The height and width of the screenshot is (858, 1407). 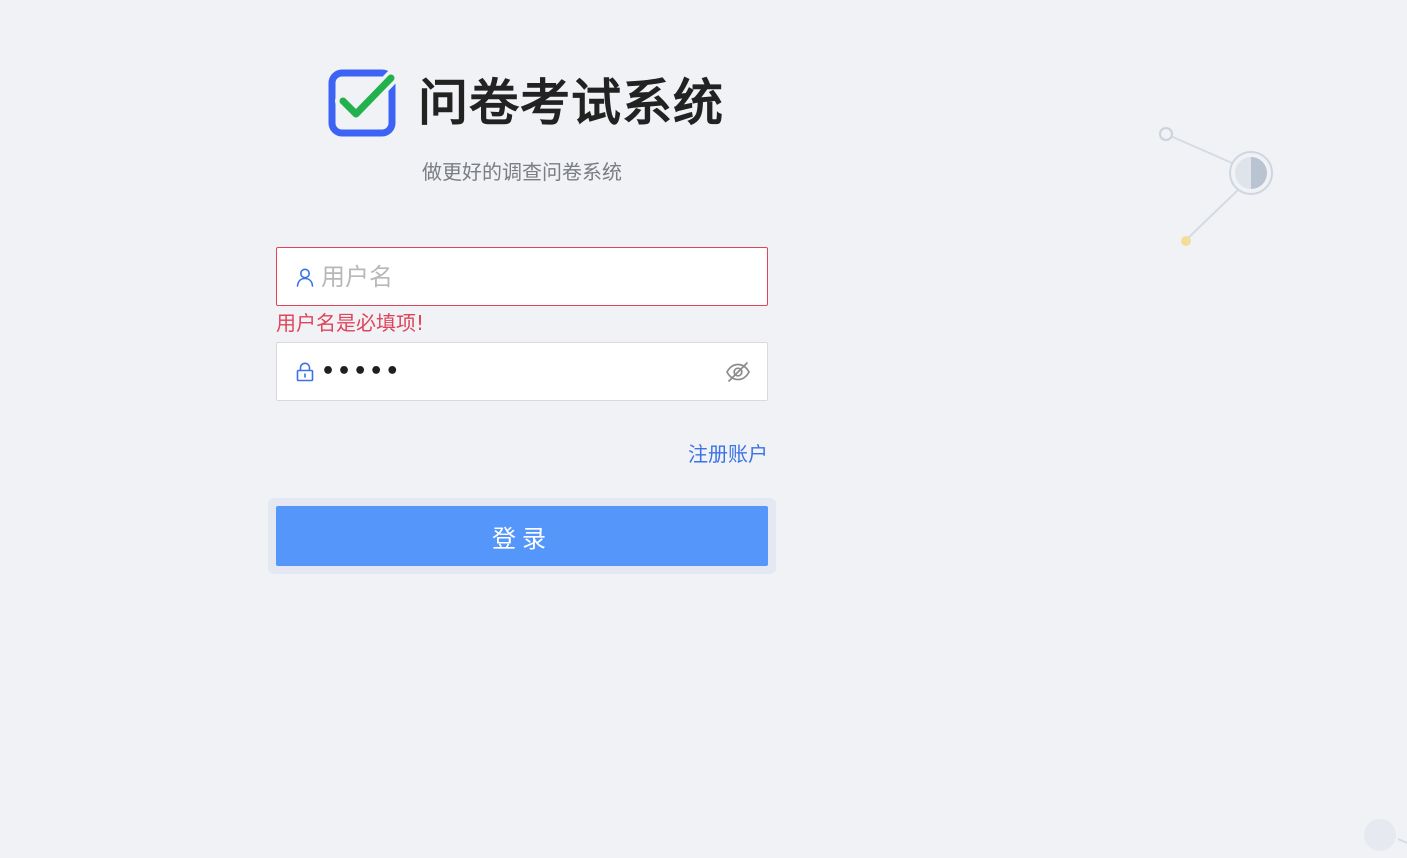 I want to click on network-decoration-icon, so click(x=1216, y=186).